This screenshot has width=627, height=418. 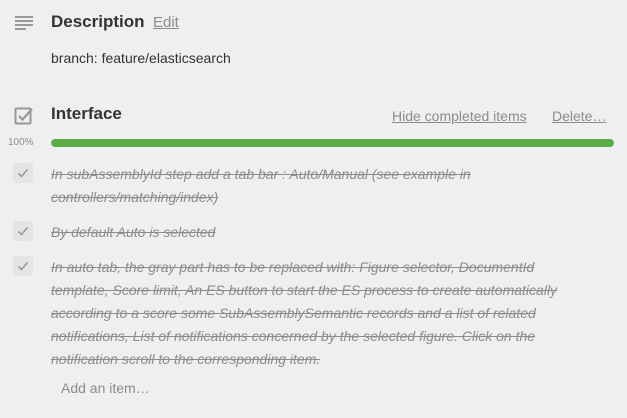 I want to click on description-title: Description, so click(x=98, y=21).